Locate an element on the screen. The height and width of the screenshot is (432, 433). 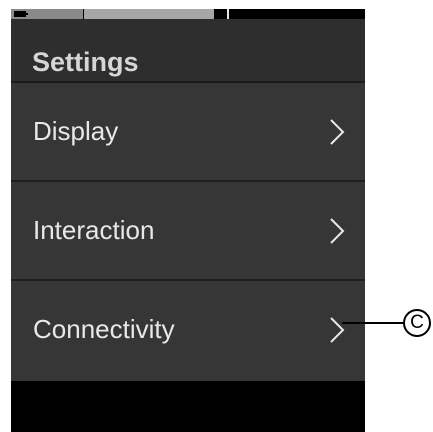
menu-item-label: Connectivity is located at coordinates (104, 329).